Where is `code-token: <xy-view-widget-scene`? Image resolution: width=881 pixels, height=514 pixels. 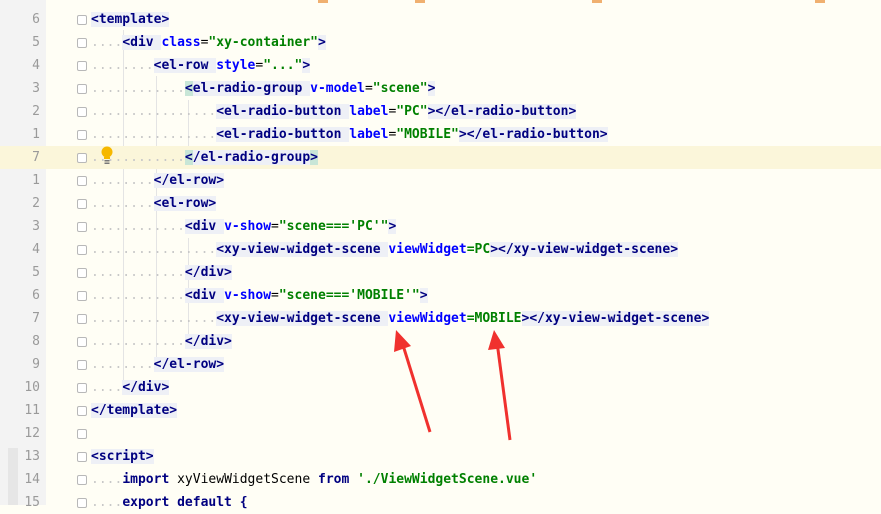 code-token: <xy-view-widget-scene is located at coordinates (302, 318).